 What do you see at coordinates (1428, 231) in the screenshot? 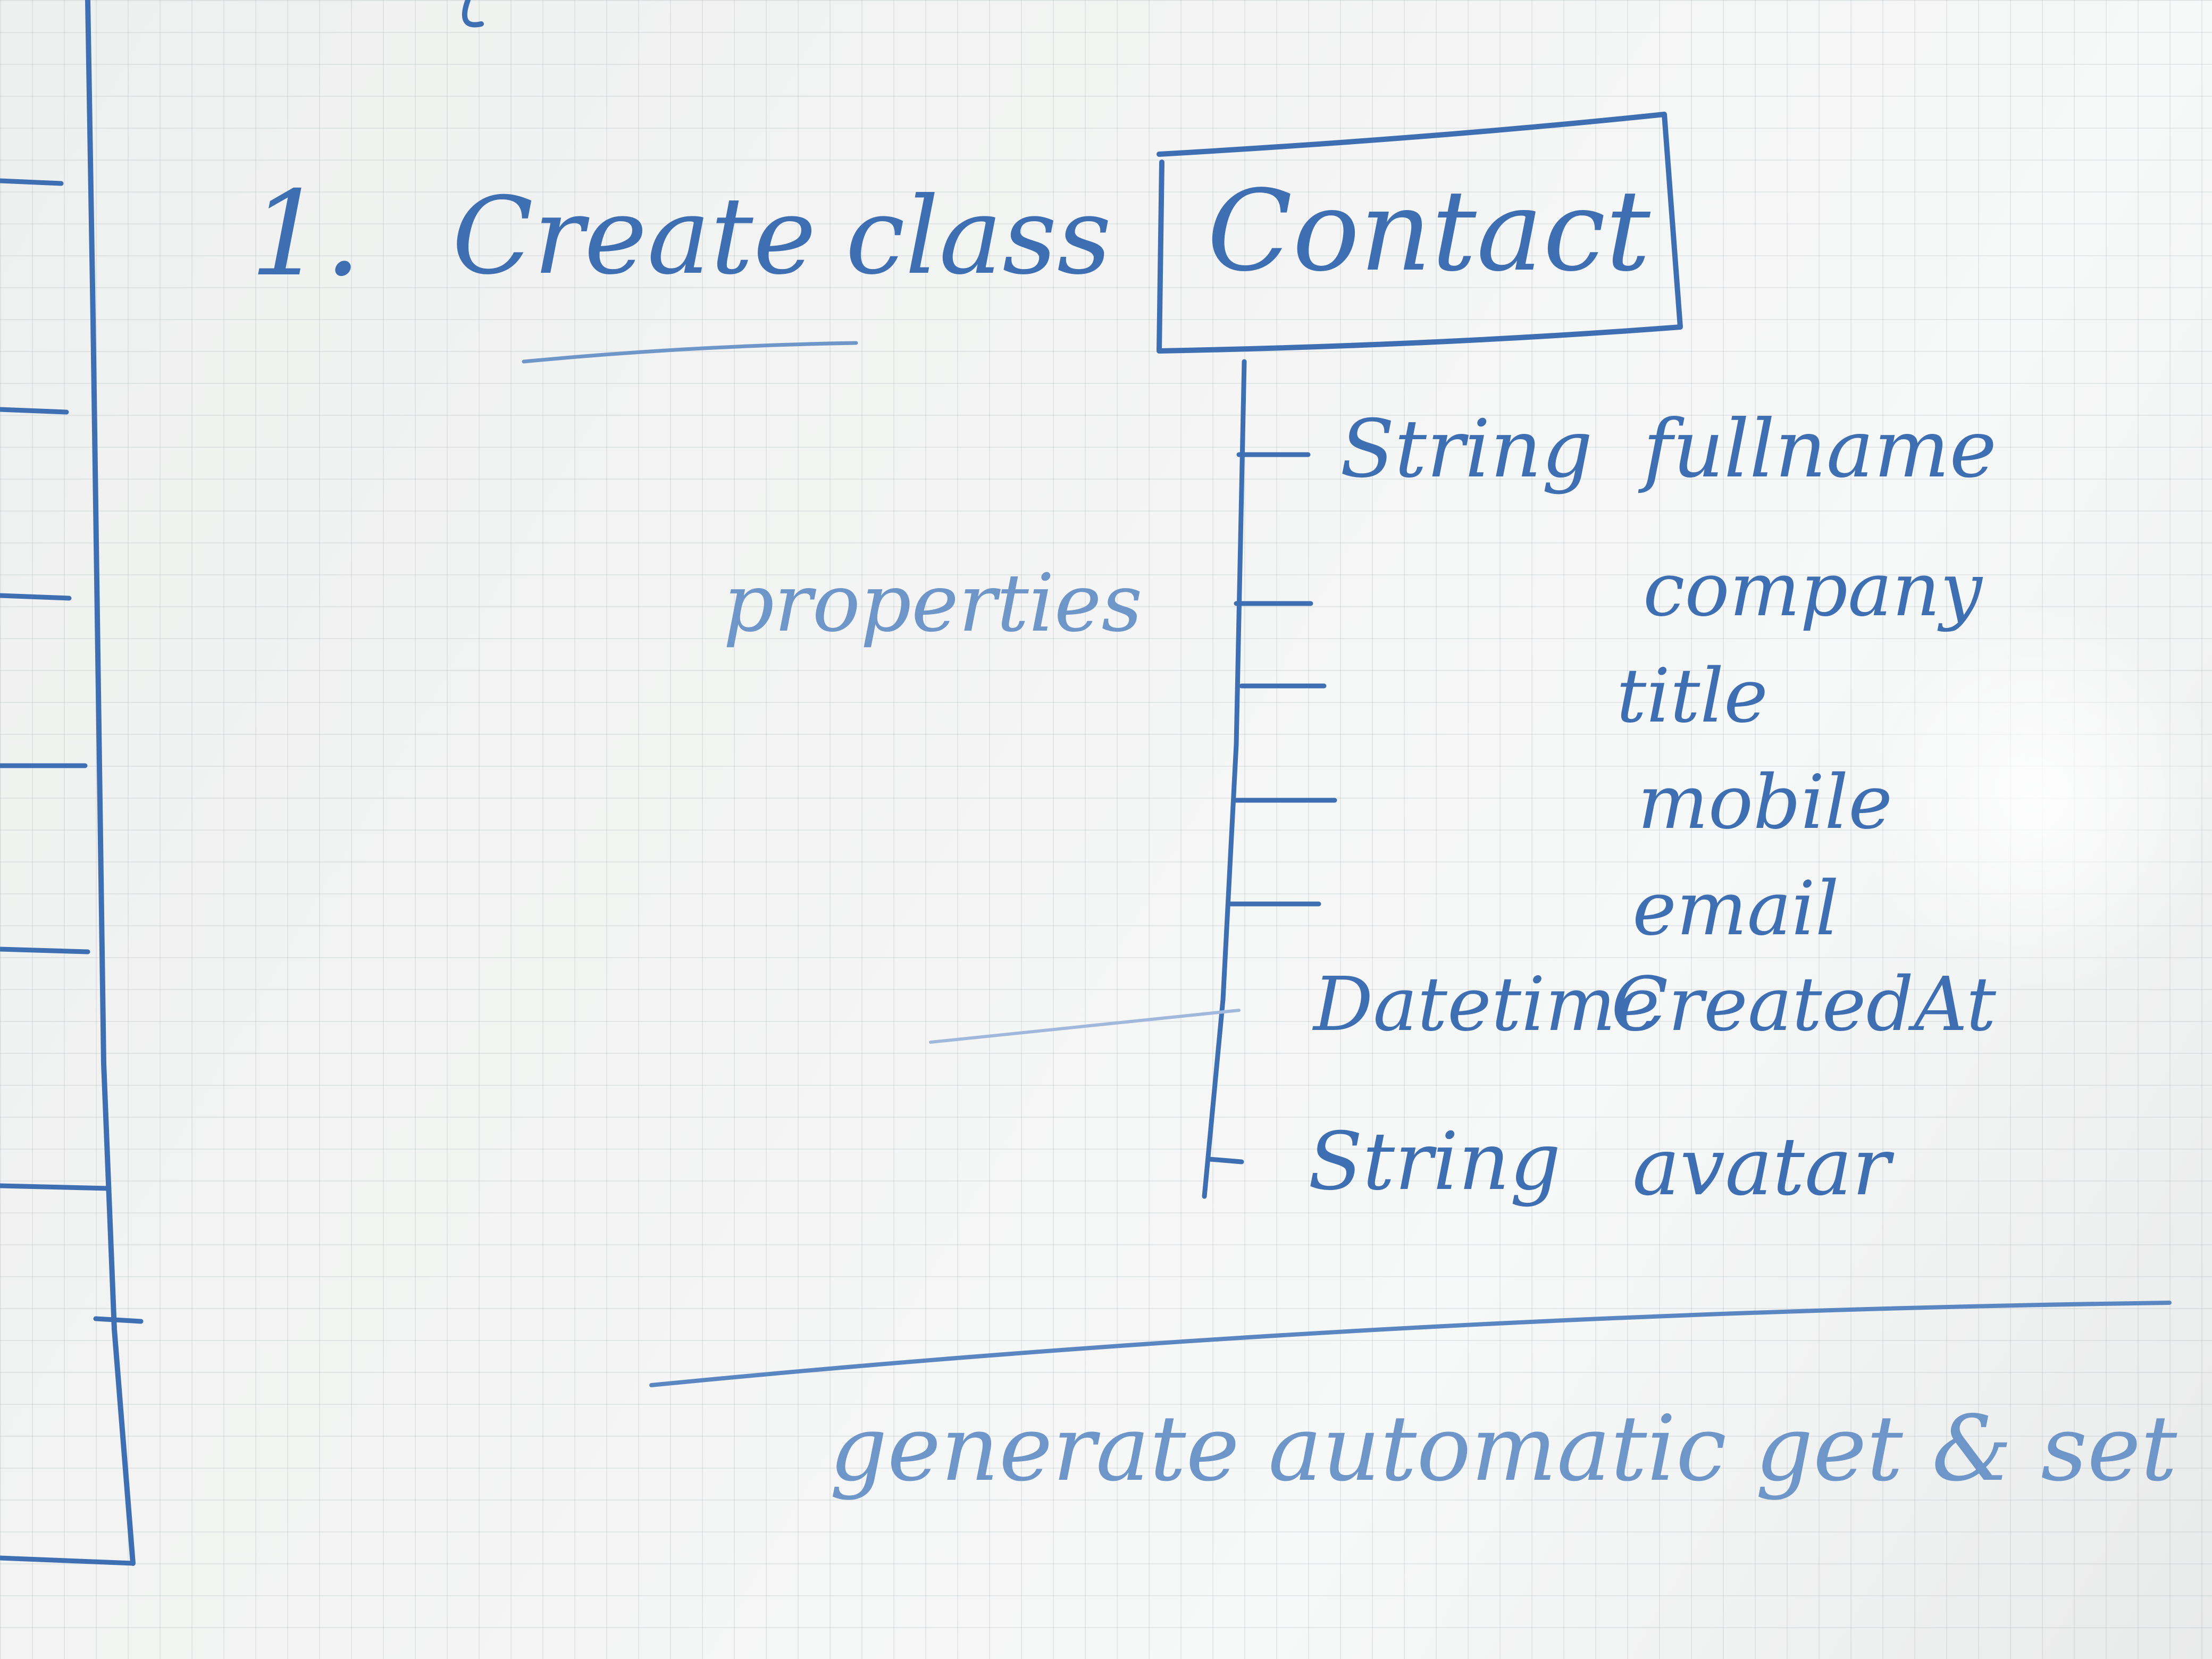
I see `class-name: Contact` at bounding box center [1428, 231].